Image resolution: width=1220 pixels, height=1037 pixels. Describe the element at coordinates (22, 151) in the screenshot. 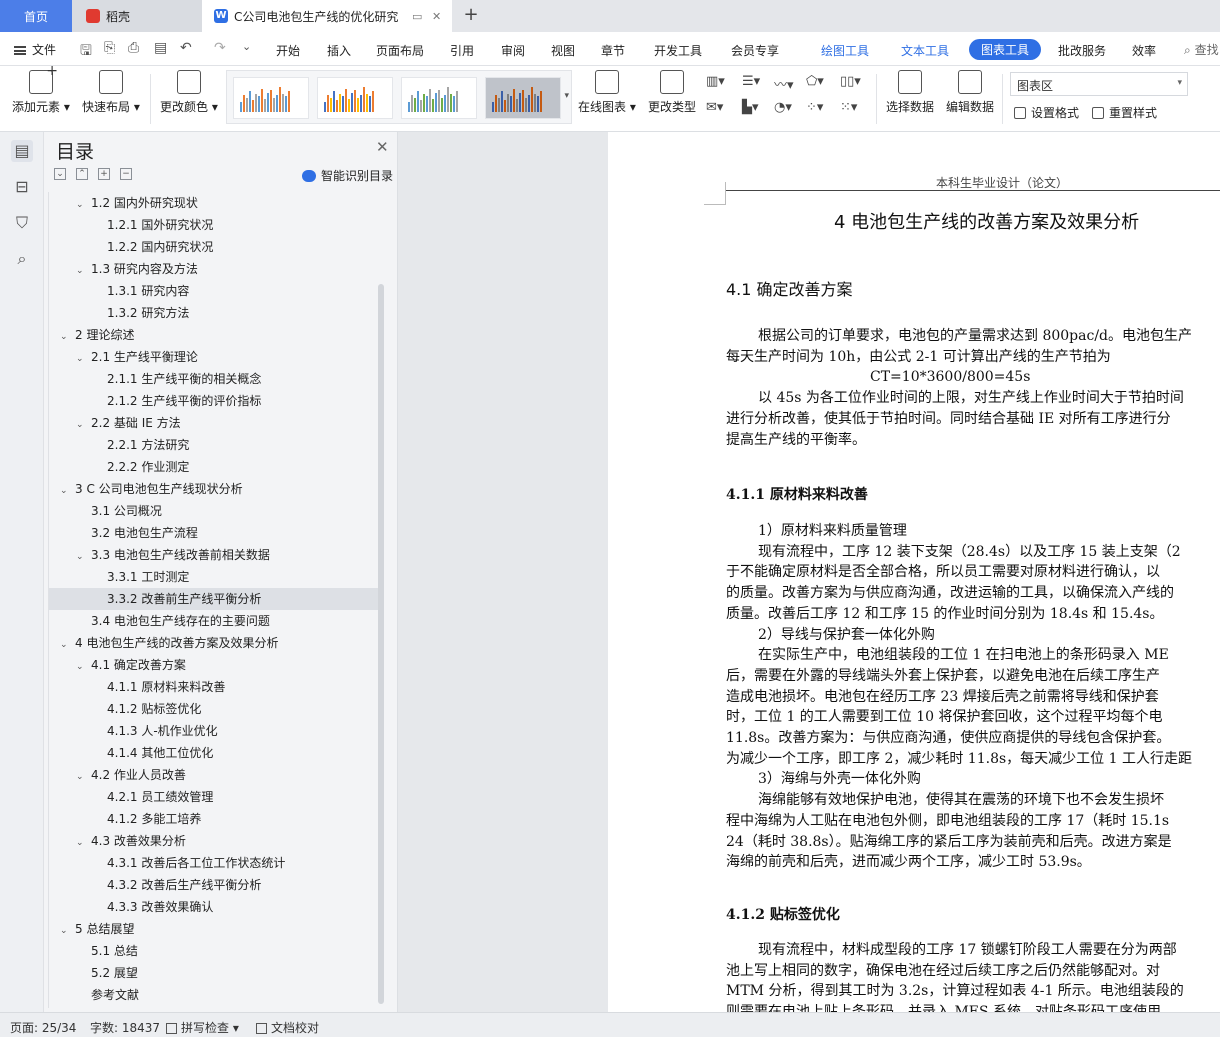

I see `toc-icon: ▤` at that location.